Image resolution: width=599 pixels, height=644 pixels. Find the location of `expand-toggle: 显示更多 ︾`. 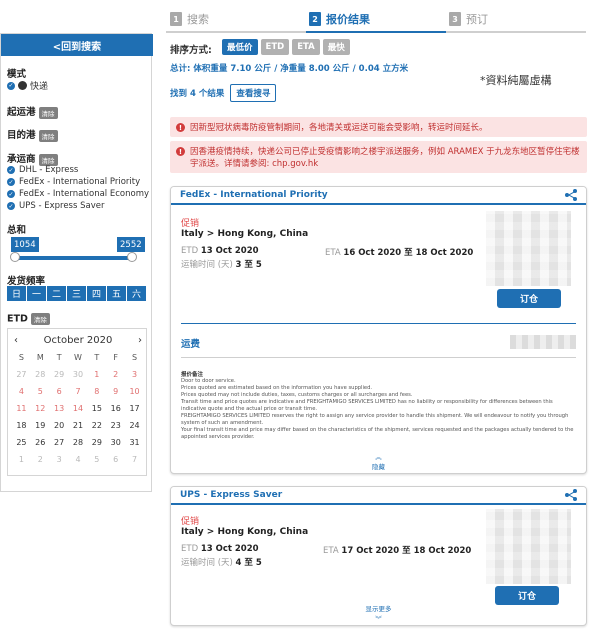

expand-toggle: 显示更多 ︾ is located at coordinates (378, 613).